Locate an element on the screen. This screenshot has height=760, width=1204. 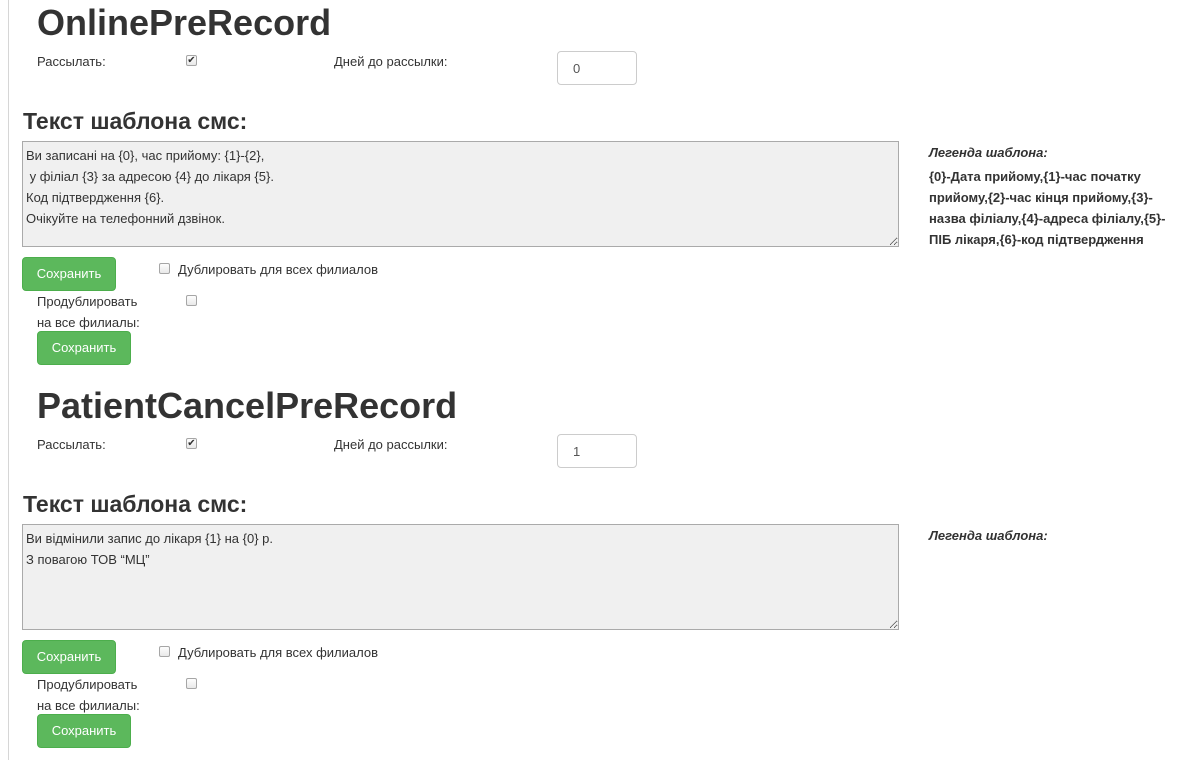
section-title: OnlinePreRecord is located at coordinates (184, 22).